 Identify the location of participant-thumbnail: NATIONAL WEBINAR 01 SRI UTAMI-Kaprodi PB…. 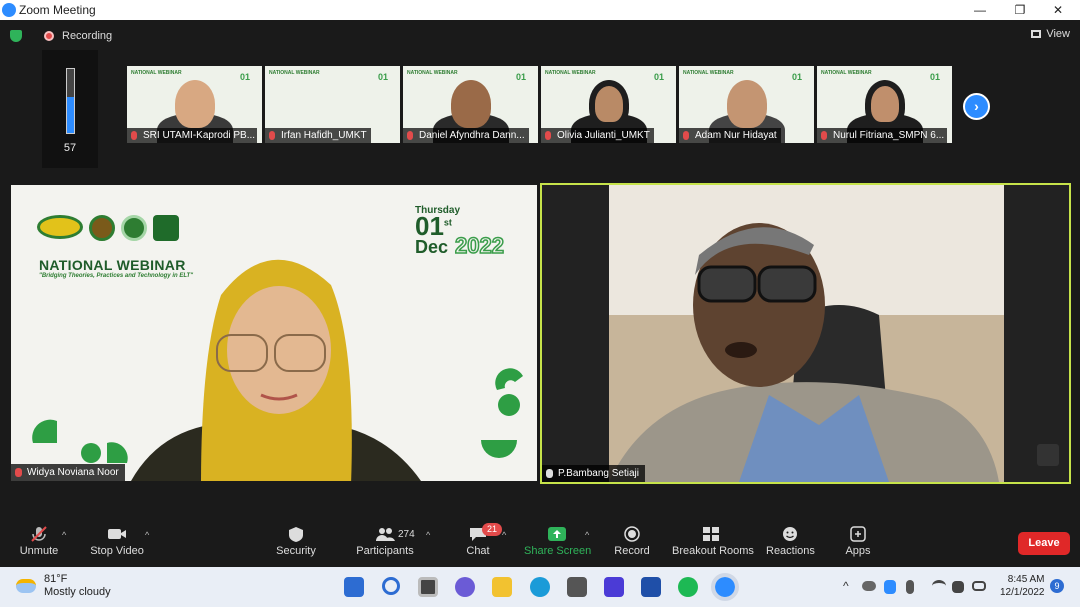
(194, 104).